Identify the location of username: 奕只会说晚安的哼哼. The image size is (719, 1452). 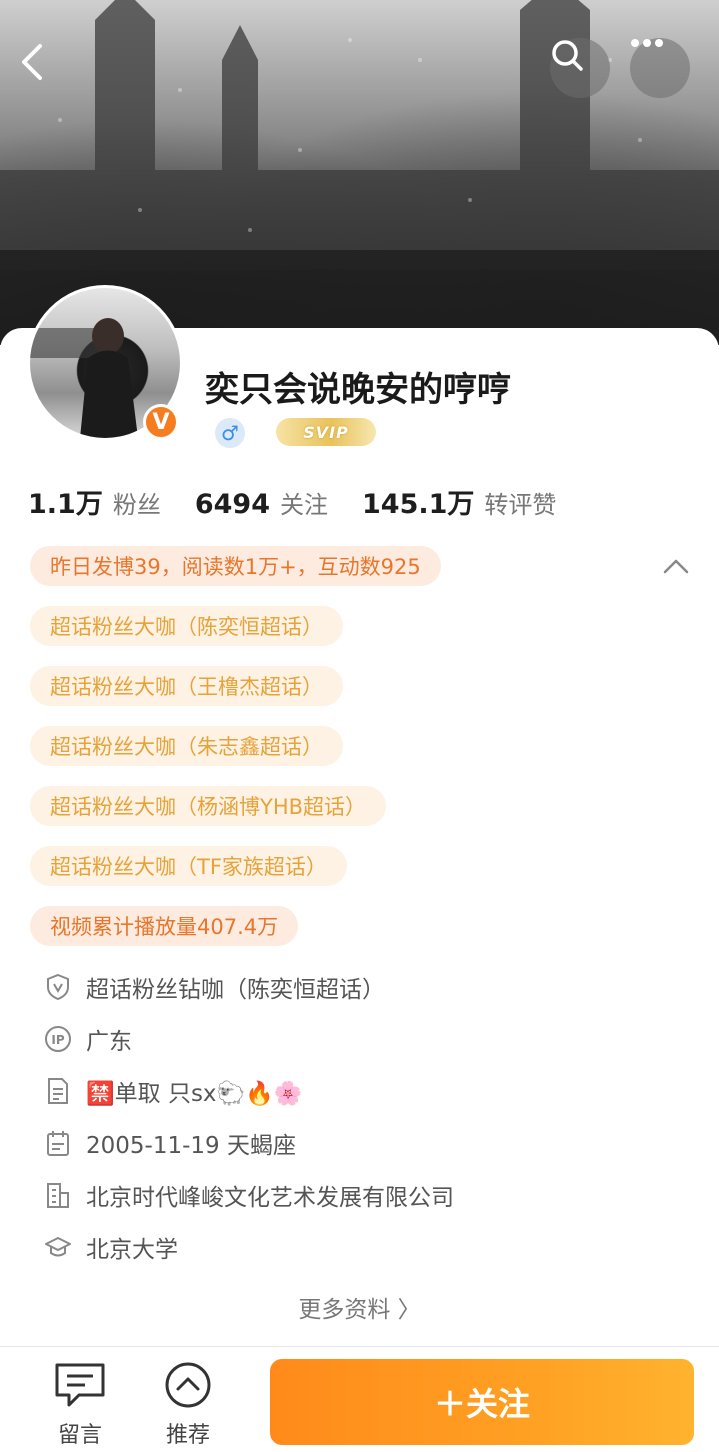
(358, 390).